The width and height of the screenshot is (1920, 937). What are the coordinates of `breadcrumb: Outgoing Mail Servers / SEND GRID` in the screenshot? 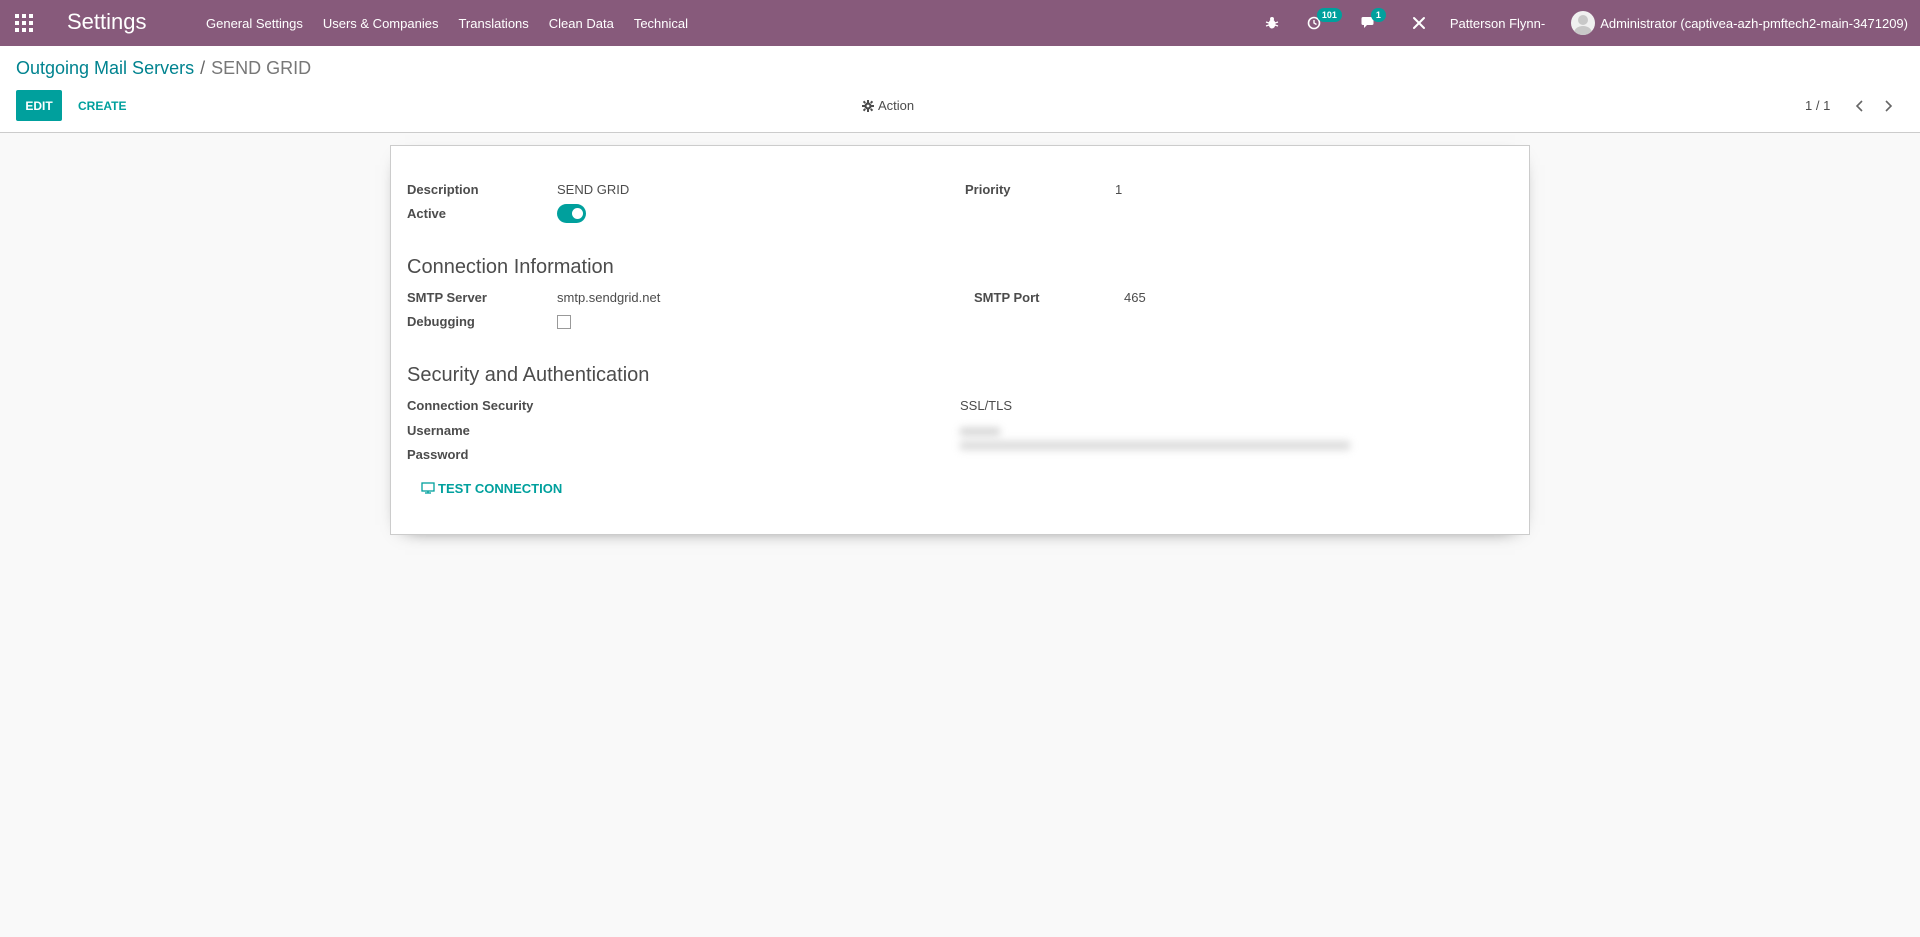 It's located at (163, 68).